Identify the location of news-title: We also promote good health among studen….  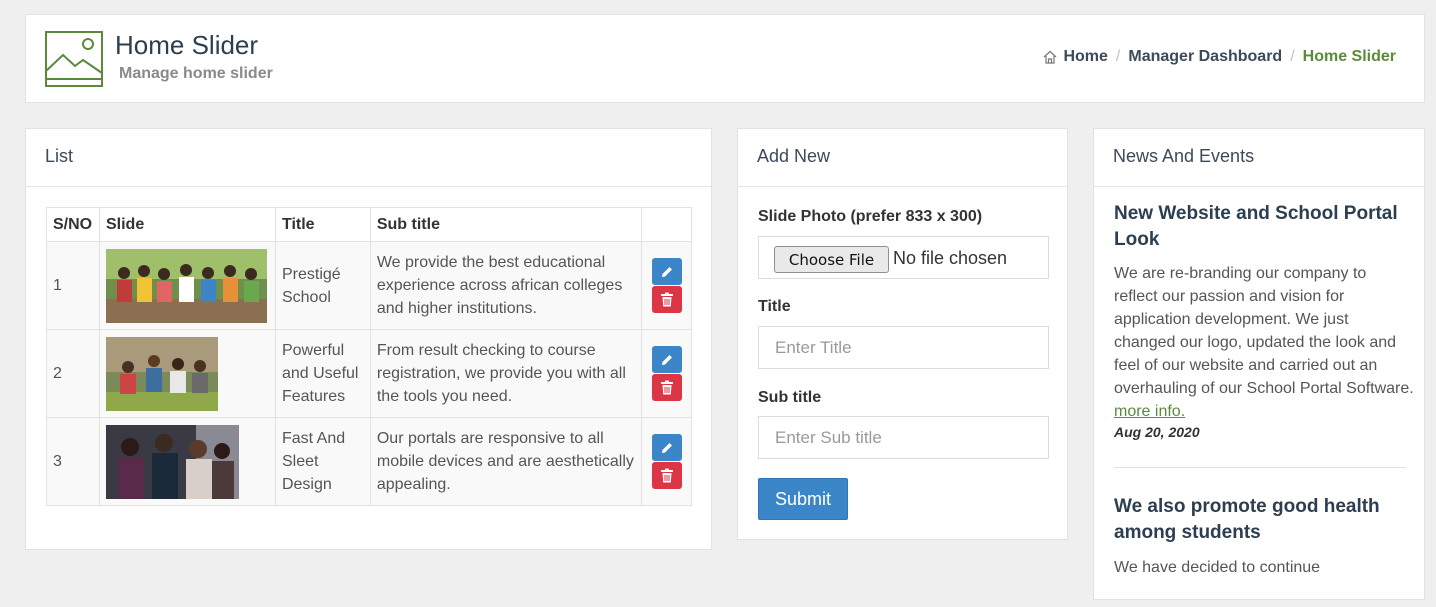
(1264, 520).